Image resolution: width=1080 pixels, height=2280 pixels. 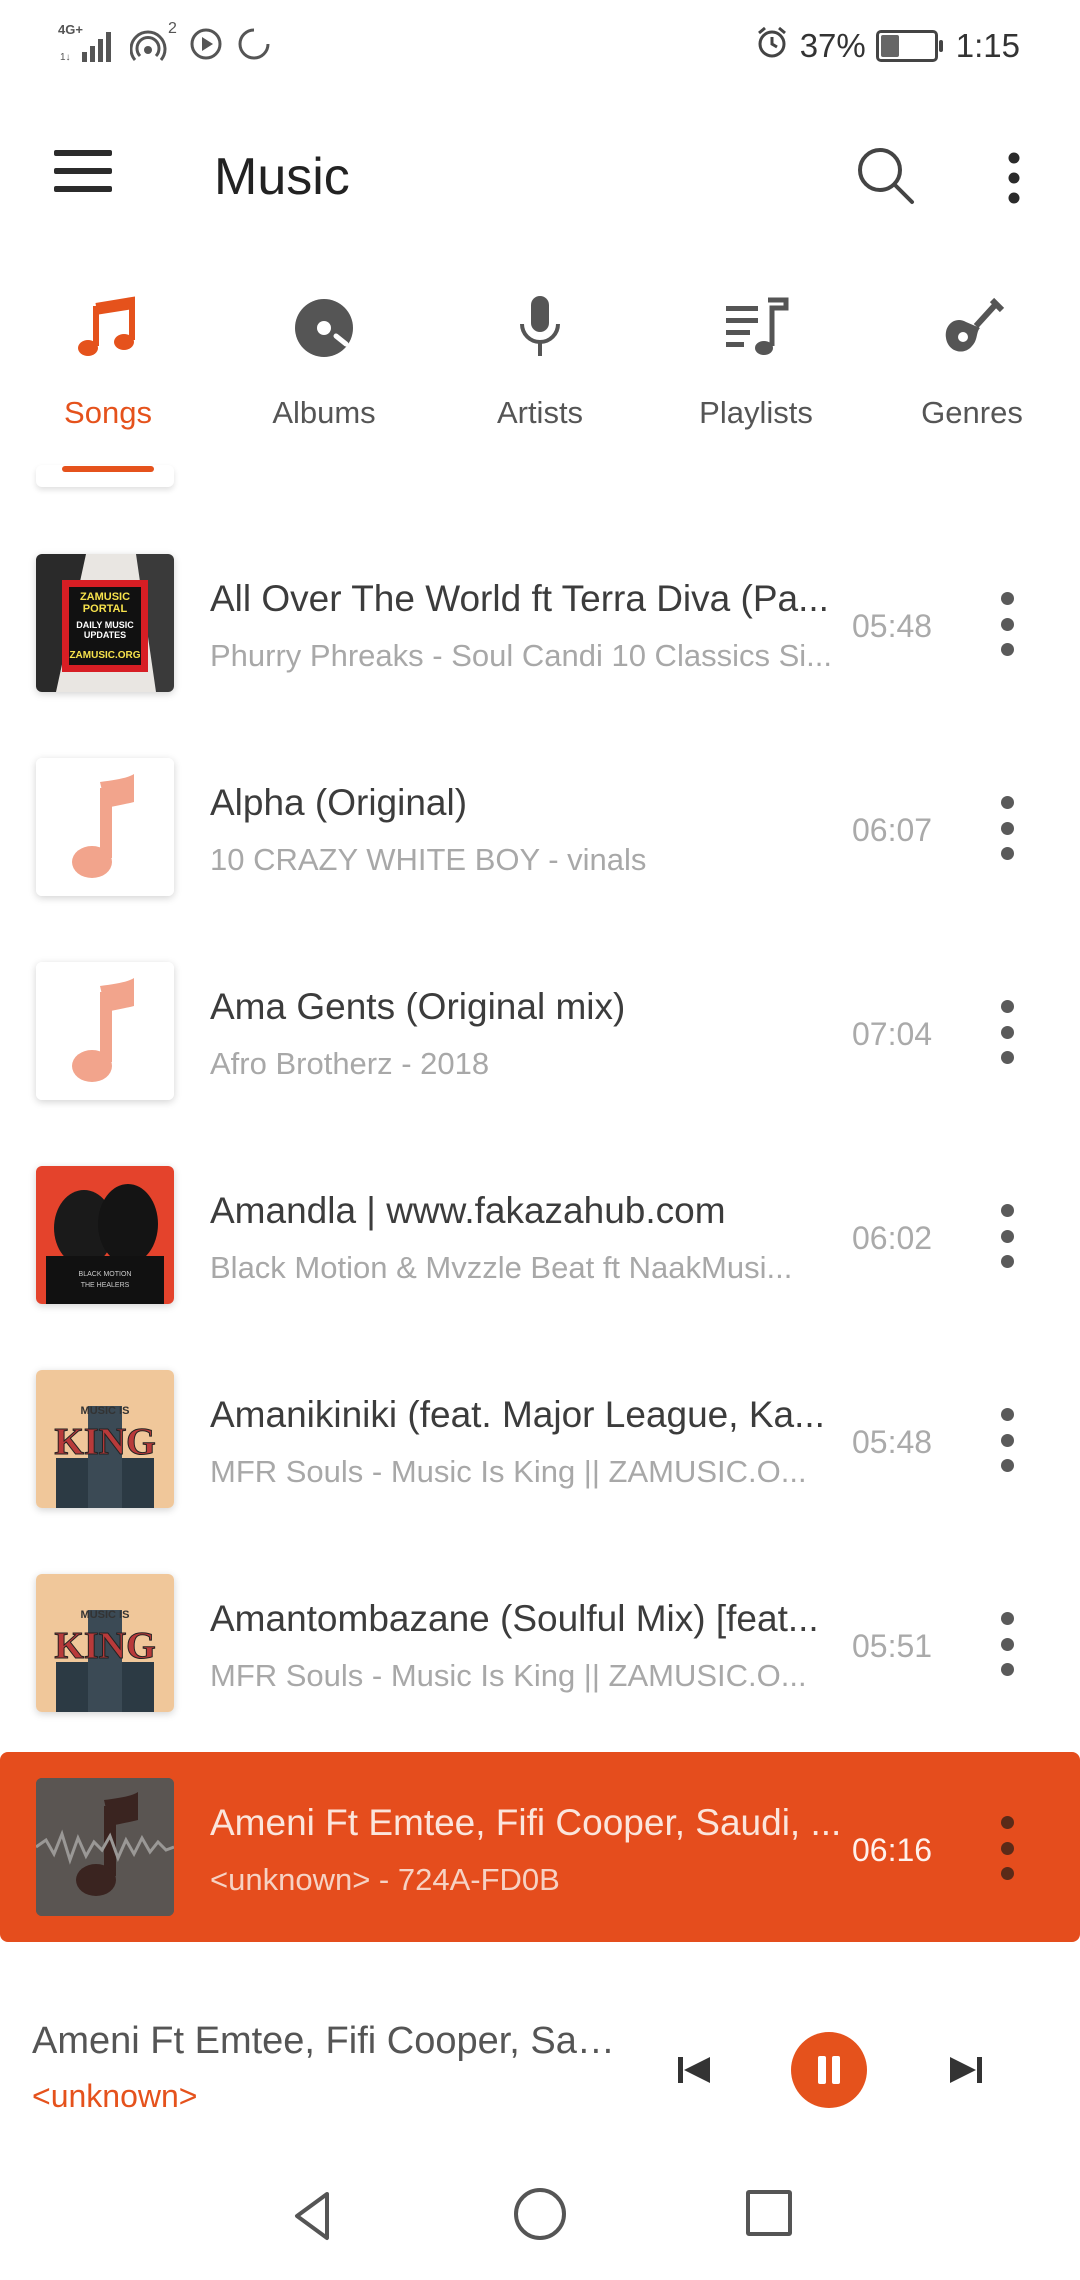 What do you see at coordinates (909, 46) in the screenshot?
I see `battery-icon` at bounding box center [909, 46].